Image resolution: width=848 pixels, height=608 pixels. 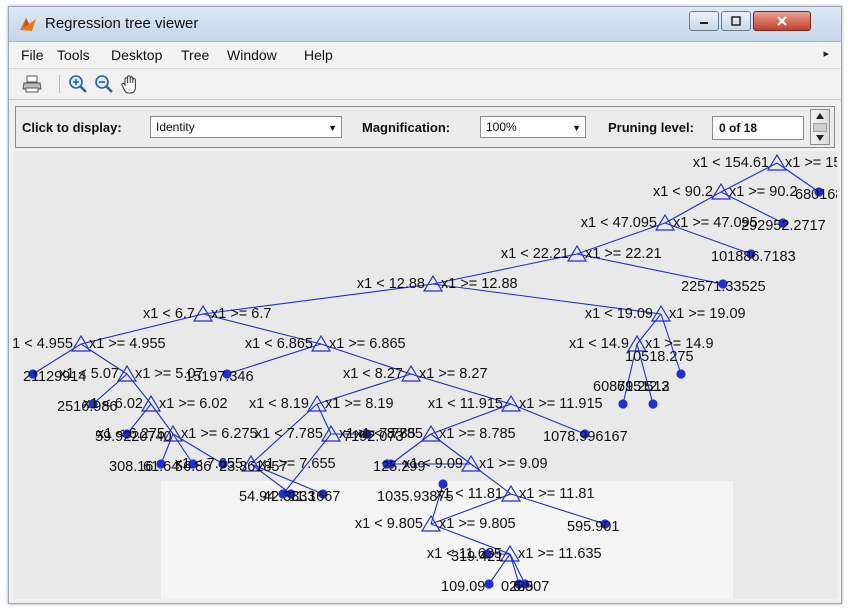 What do you see at coordinates (73, 55) in the screenshot?
I see `menu-tools: Tools` at bounding box center [73, 55].